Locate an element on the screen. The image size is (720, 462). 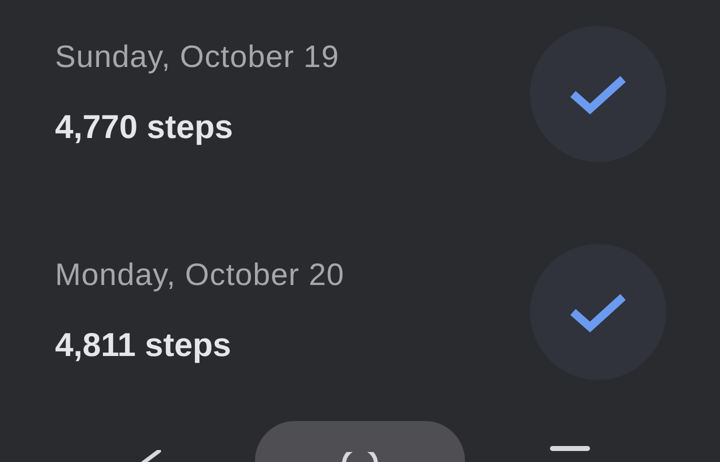
day-date: Monday, October 20 is located at coordinates (199, 275).